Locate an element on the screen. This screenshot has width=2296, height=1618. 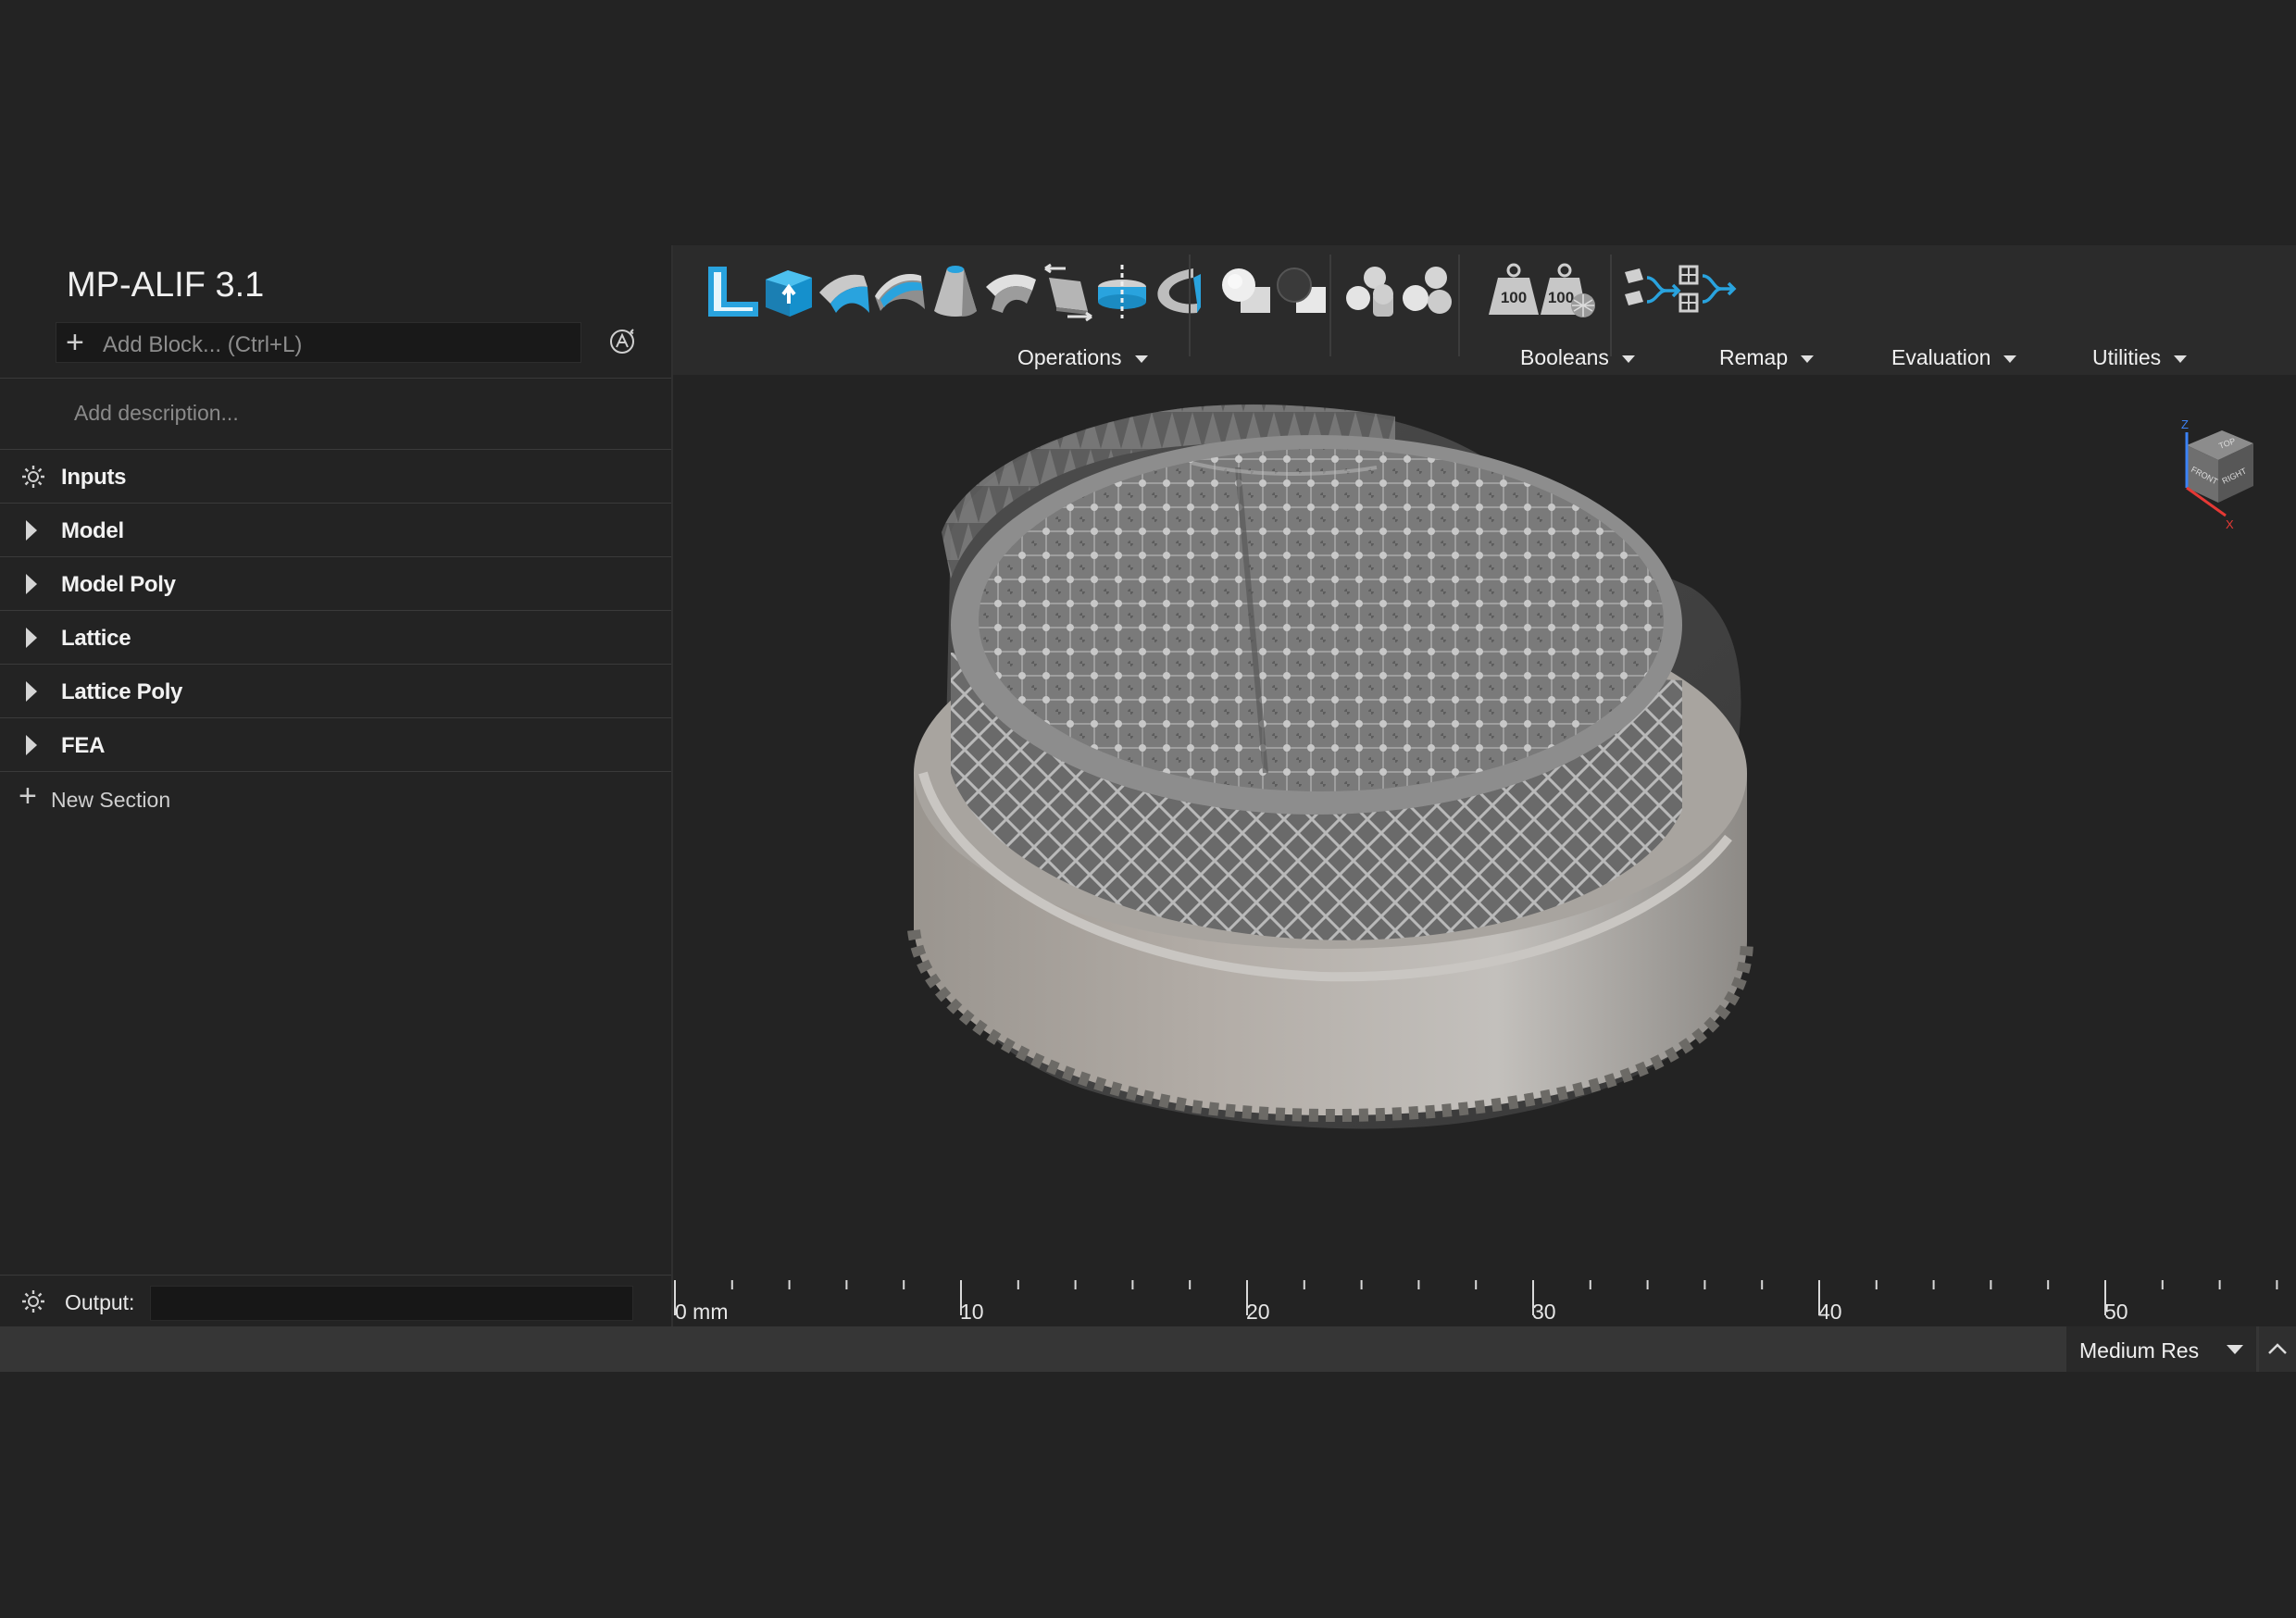
view-cube: TOP FRONT RIGHT Z X is located at coordinates (2205, 476).